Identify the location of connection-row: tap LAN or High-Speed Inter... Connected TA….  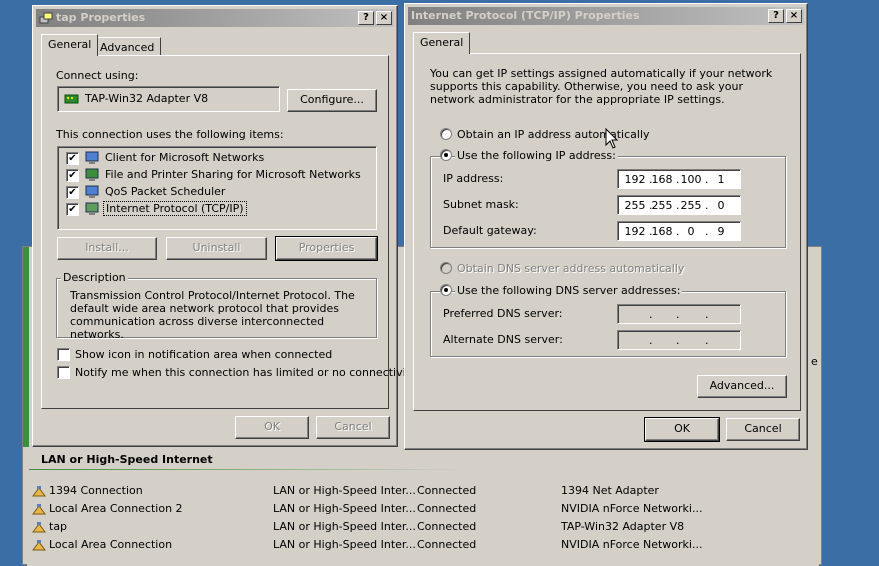
(423, 527).